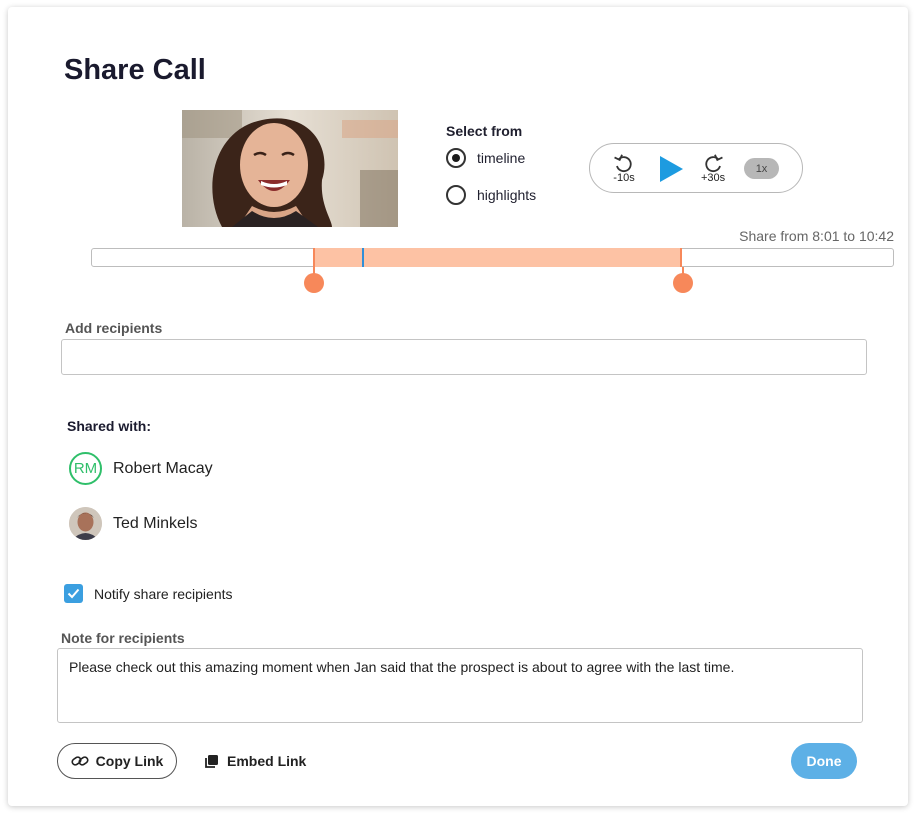 Image resolution: width=916 pixels, height=815 pixels. What do you see at coordinates (135, 70) in the screenshot?
I see `dialog-title: Share Call` at bounding box center [135, 70].